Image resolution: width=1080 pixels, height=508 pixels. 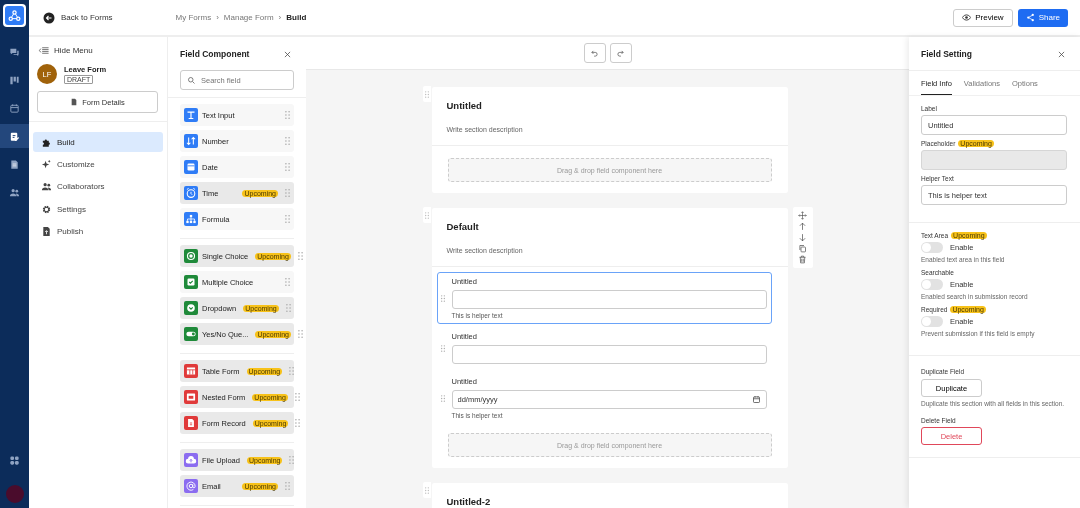 What do you see at coordinates (946, 54) in the screenshot?
I see `panel-title: Field Setting` at bounding box center [946, 54].